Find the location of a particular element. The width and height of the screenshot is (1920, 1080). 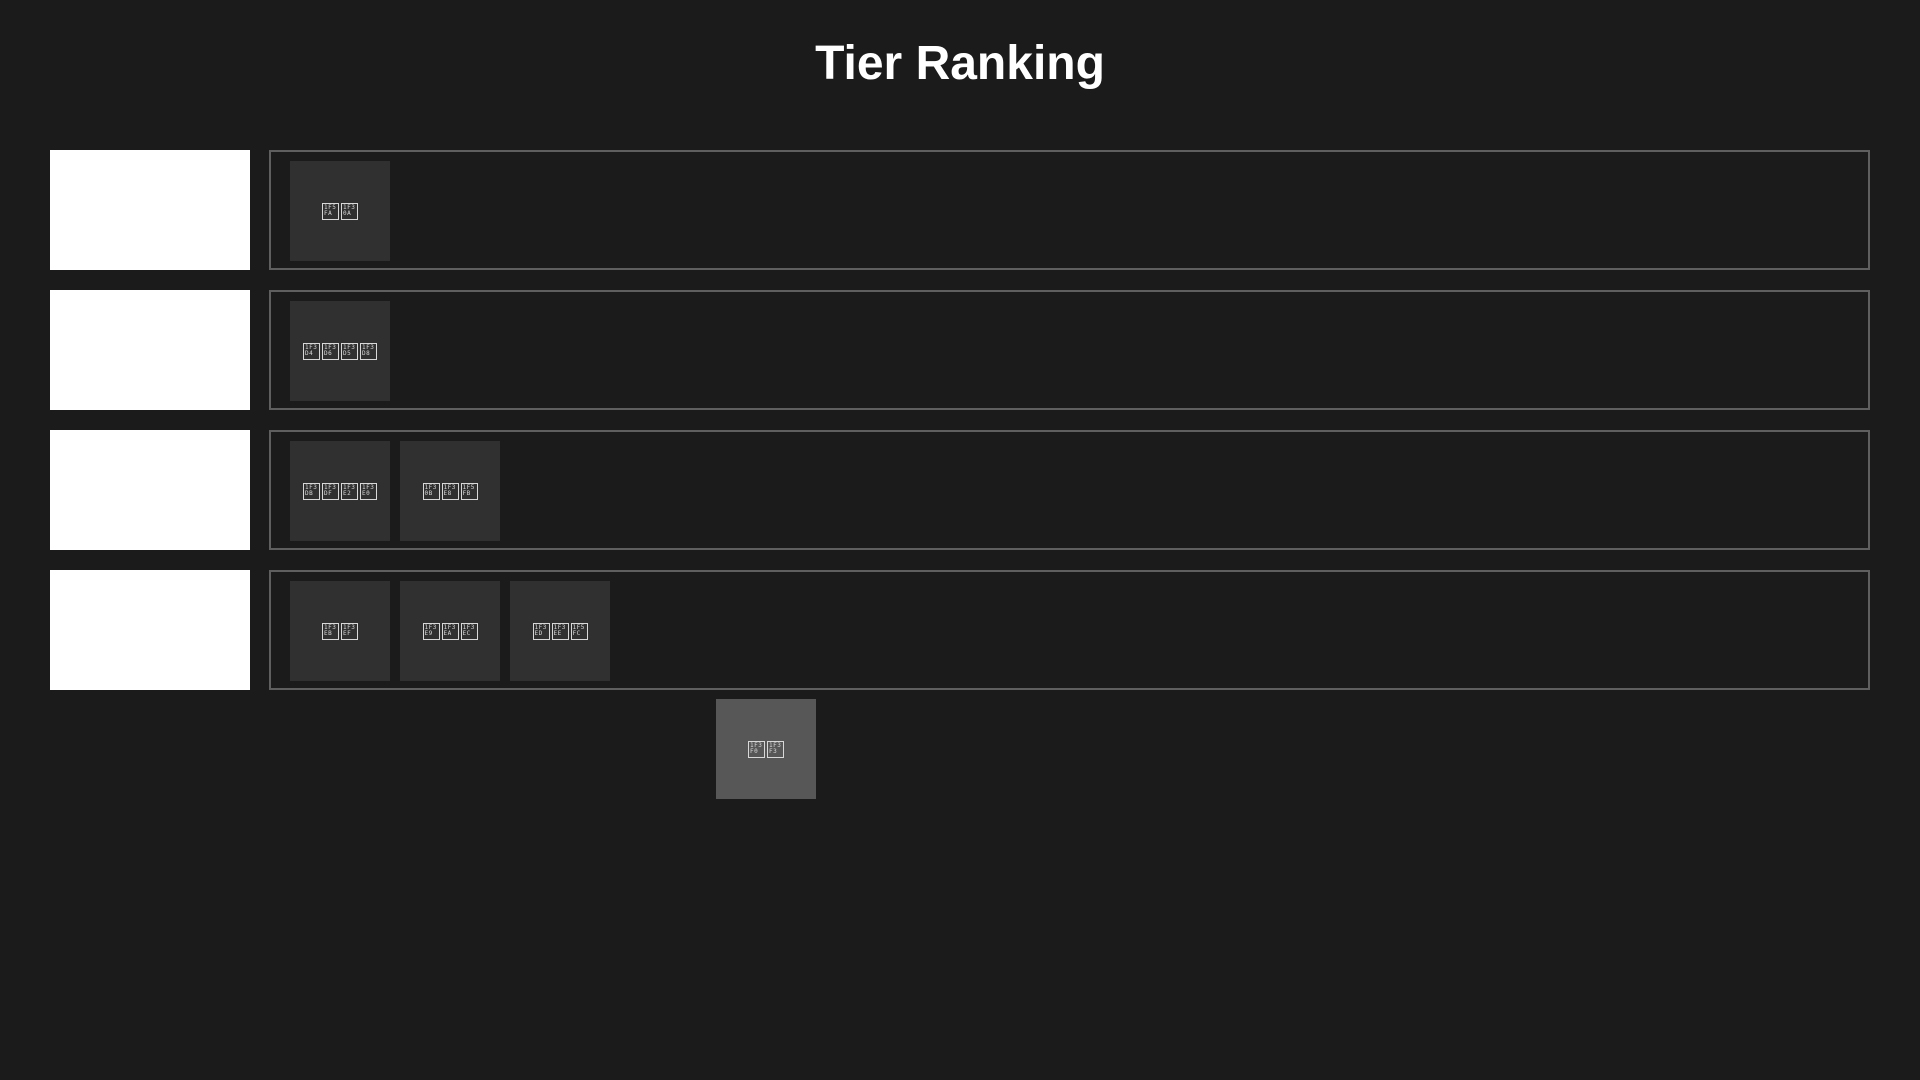

missing-glyph-icon: 1F3EB is located at coordinates (330, 631).